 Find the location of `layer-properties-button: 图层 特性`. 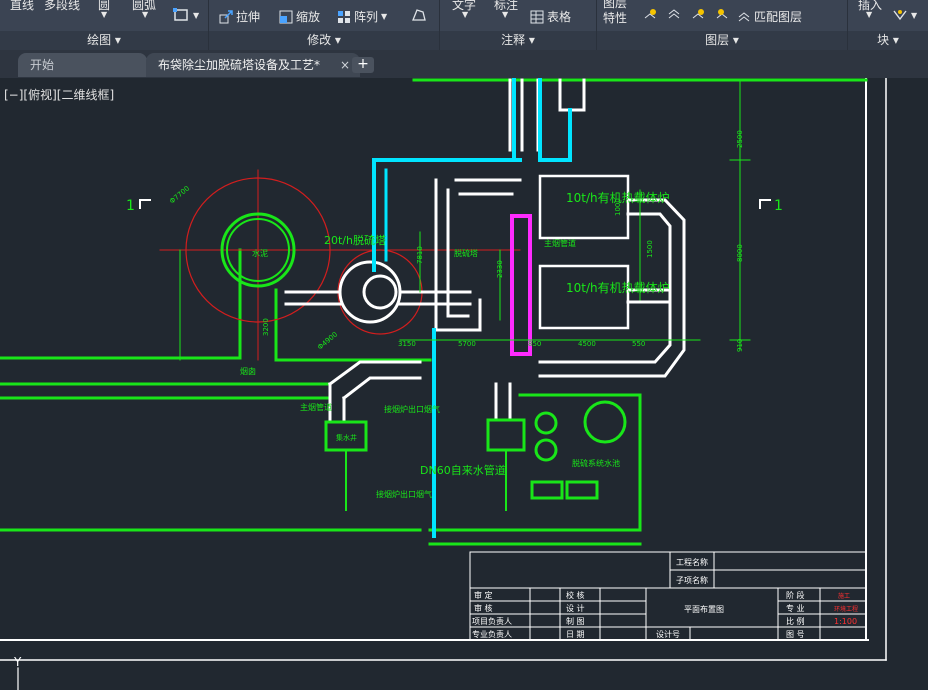

layer-properties-button: 图层 特性 is located at coordinates (615, 13).